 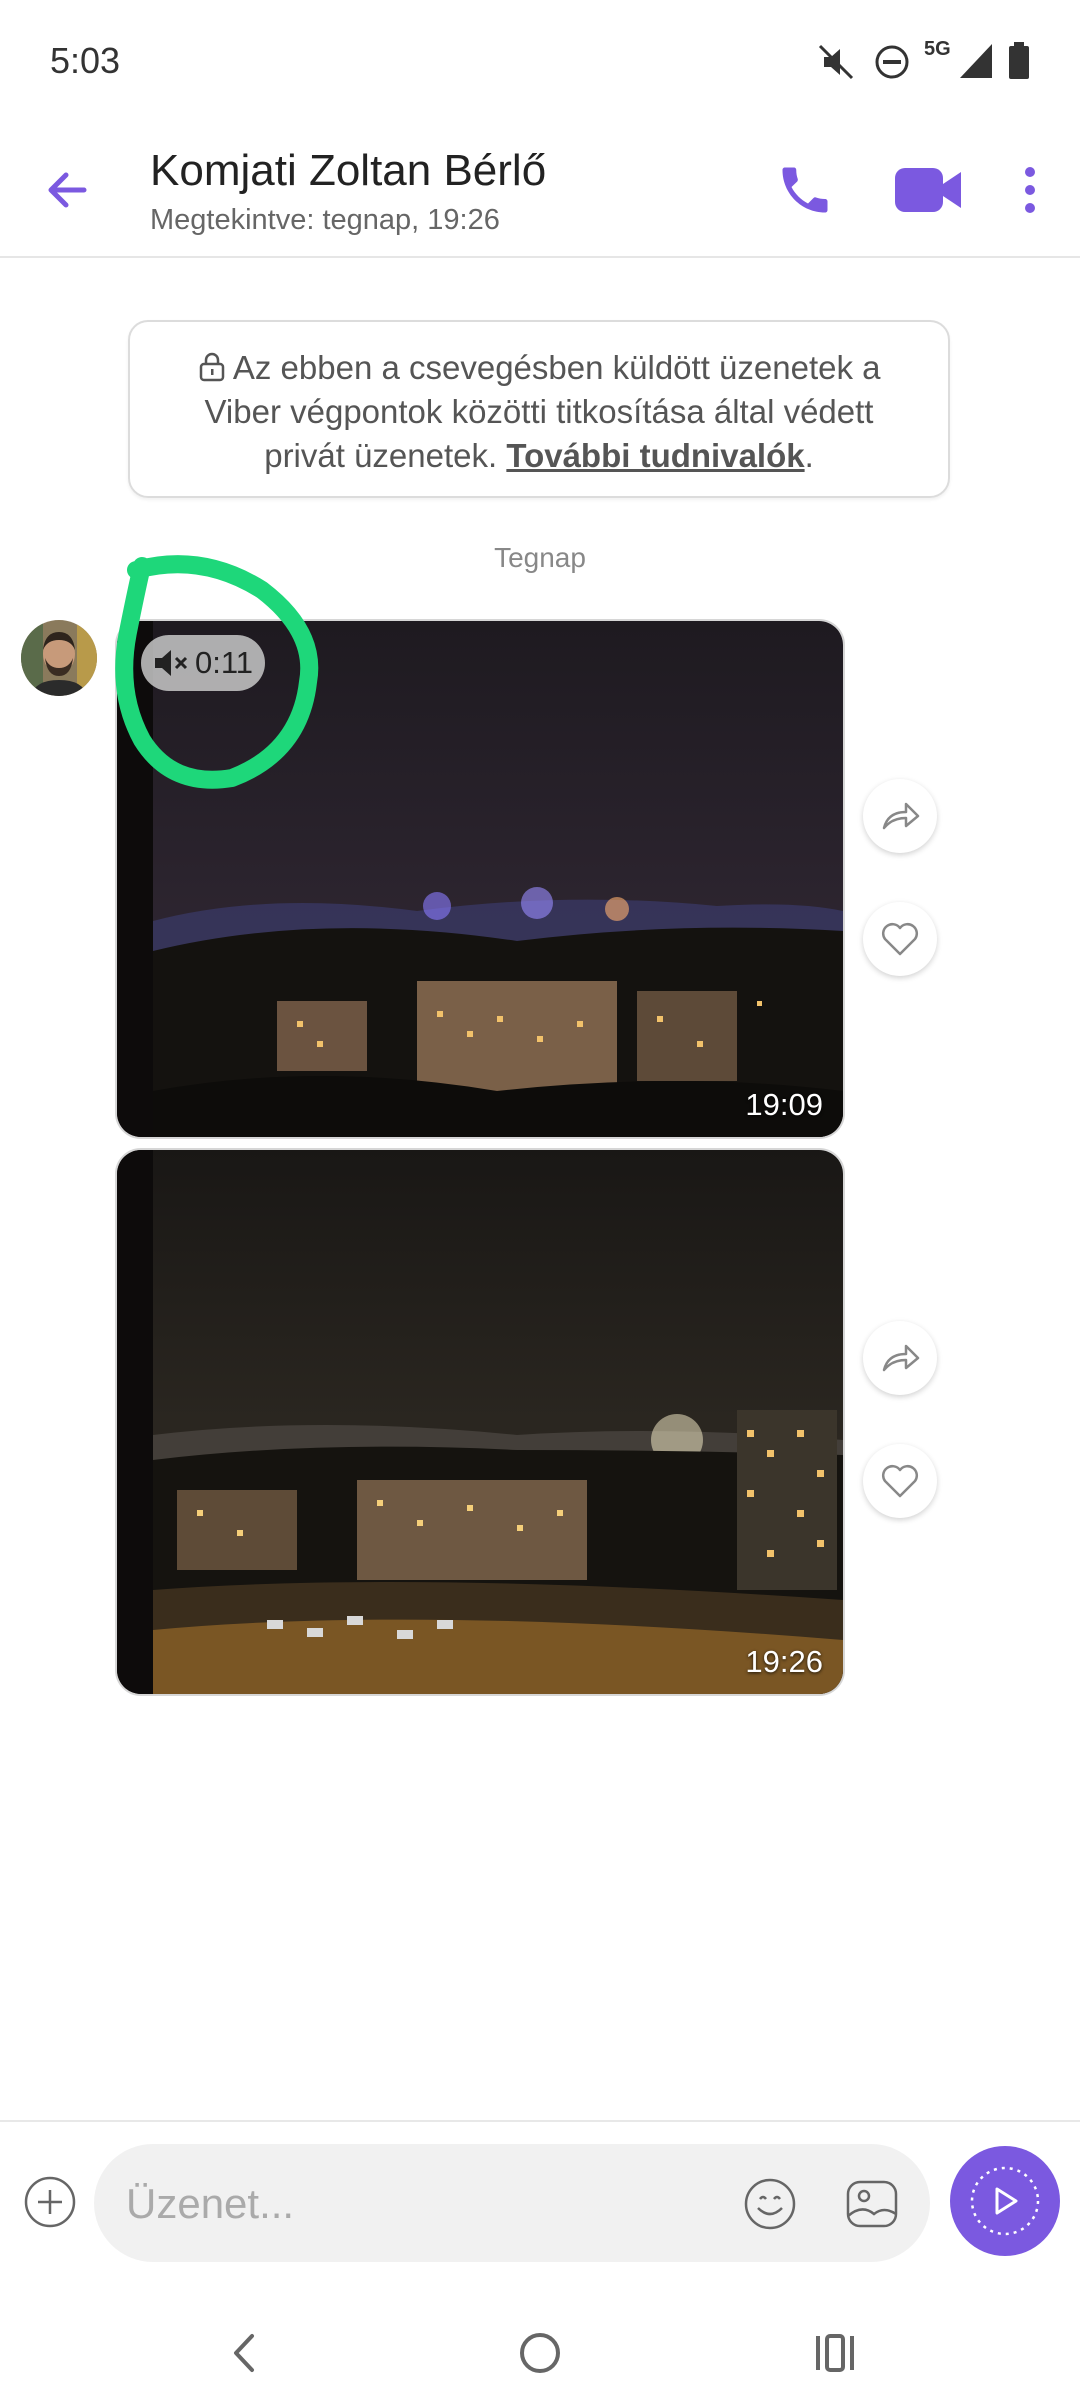 I want to click on send-button, so click(x=1005, y=2201).